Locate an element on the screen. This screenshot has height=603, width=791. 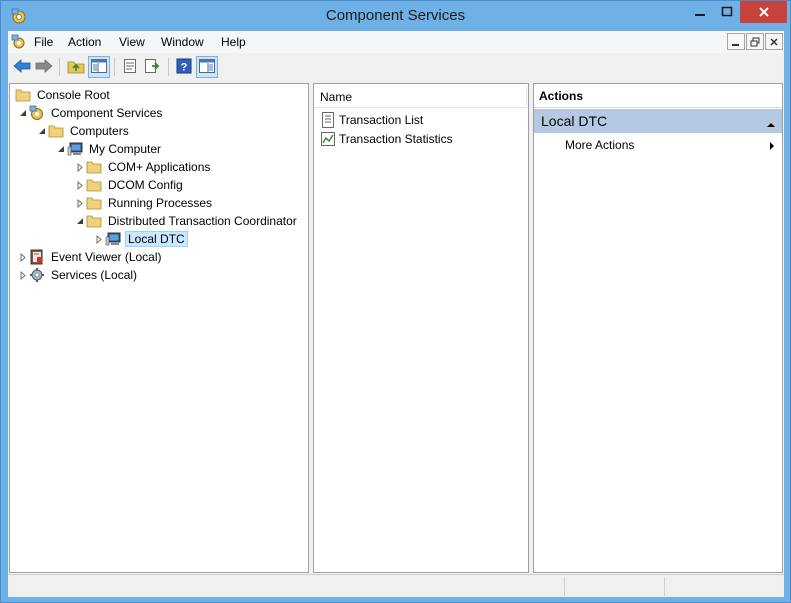
tree-item-running-processes: Running Processes is located at coordinates (144, 203).